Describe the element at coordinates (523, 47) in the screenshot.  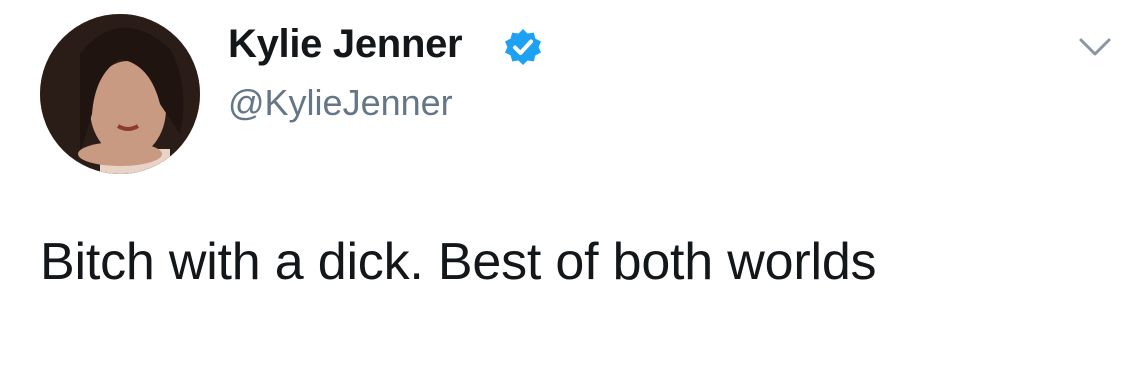
I see `verified-badge-icon` at that location.